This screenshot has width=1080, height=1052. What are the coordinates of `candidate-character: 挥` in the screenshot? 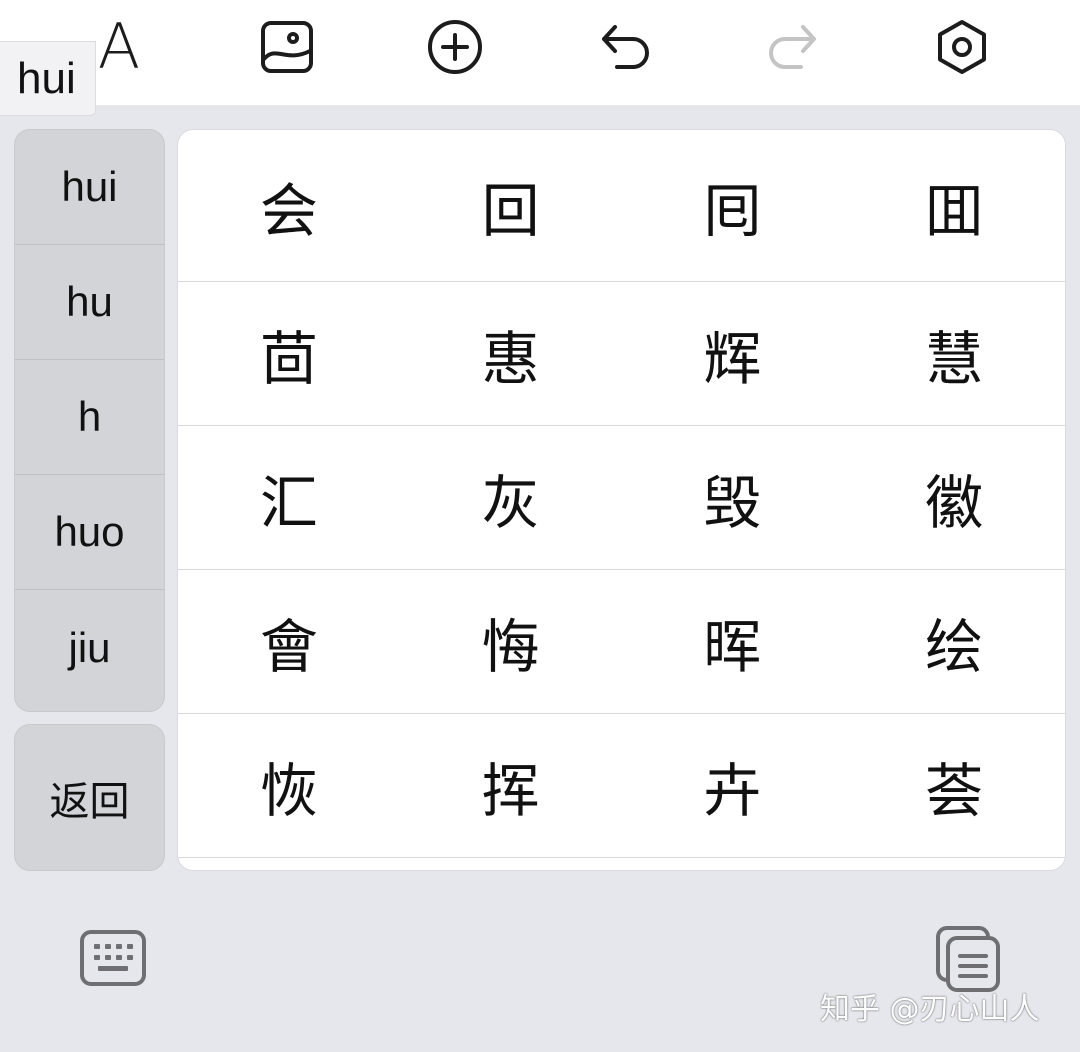 It's located at (511, 785).